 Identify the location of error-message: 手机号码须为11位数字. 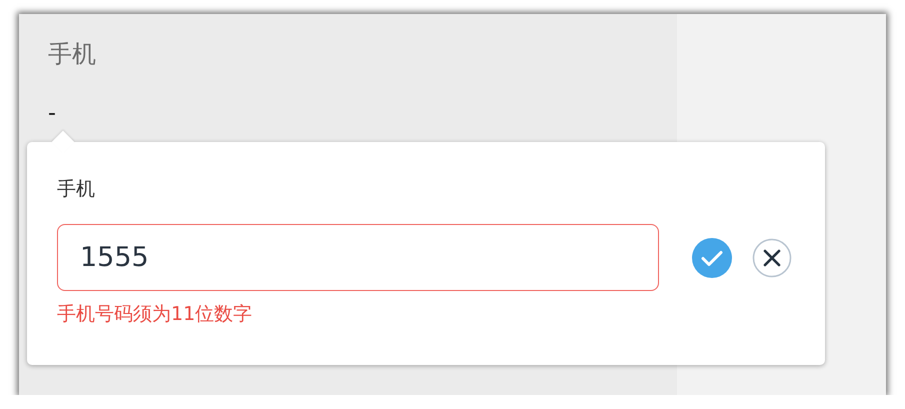
(154, 314).